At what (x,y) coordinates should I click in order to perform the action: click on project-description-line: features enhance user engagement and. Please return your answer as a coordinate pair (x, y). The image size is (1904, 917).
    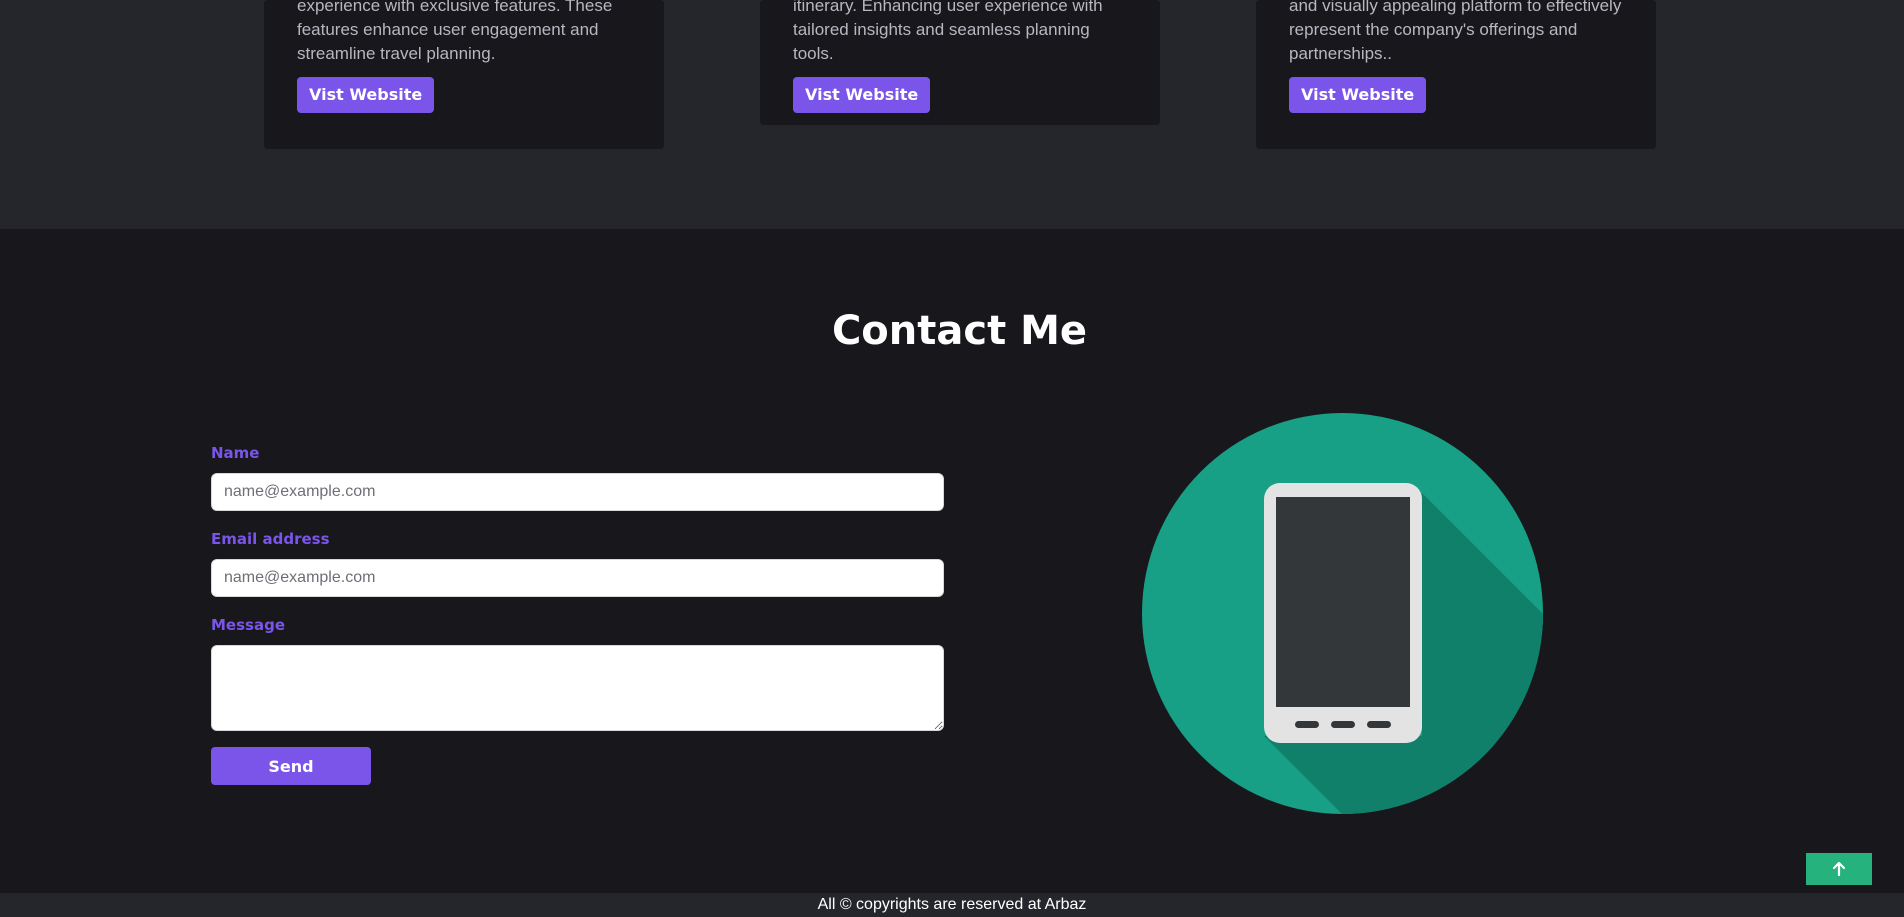
    Looking at the image, I should click on (448, 29).